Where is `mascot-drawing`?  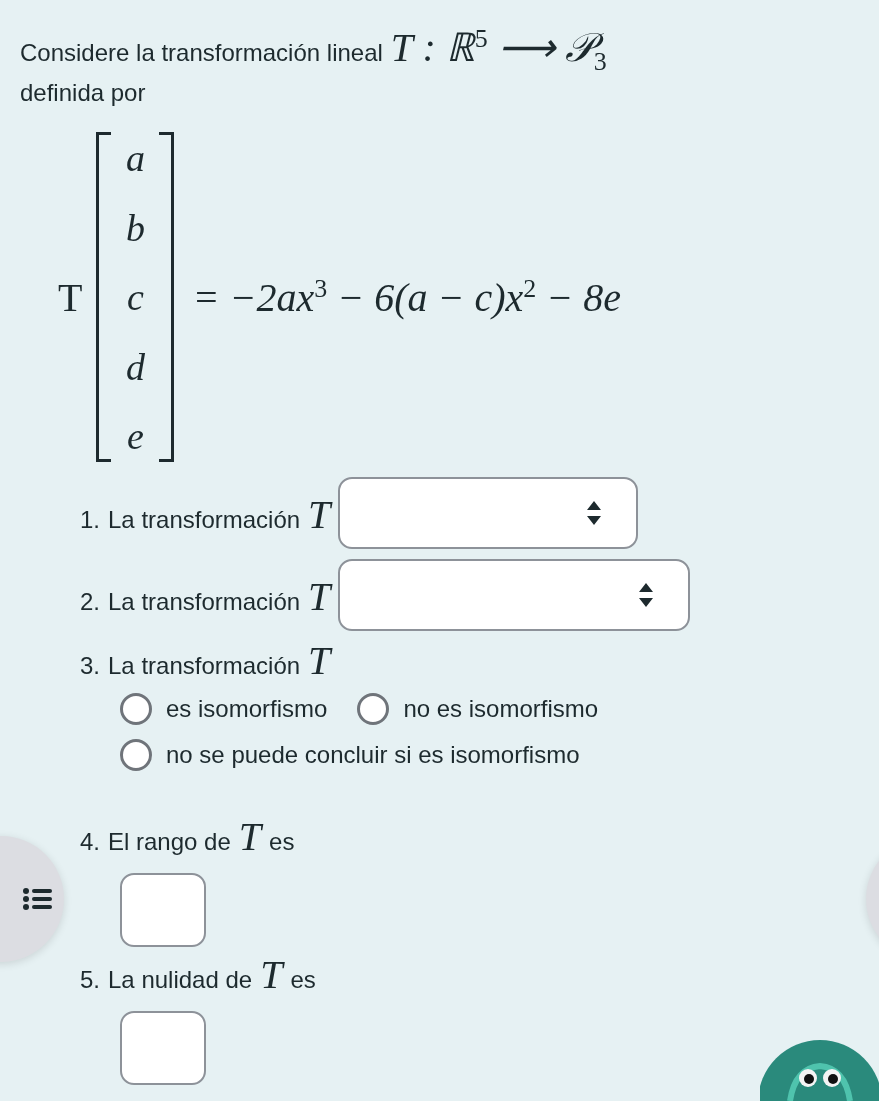
mascot-drawing is located at coordinates (819, 1069).